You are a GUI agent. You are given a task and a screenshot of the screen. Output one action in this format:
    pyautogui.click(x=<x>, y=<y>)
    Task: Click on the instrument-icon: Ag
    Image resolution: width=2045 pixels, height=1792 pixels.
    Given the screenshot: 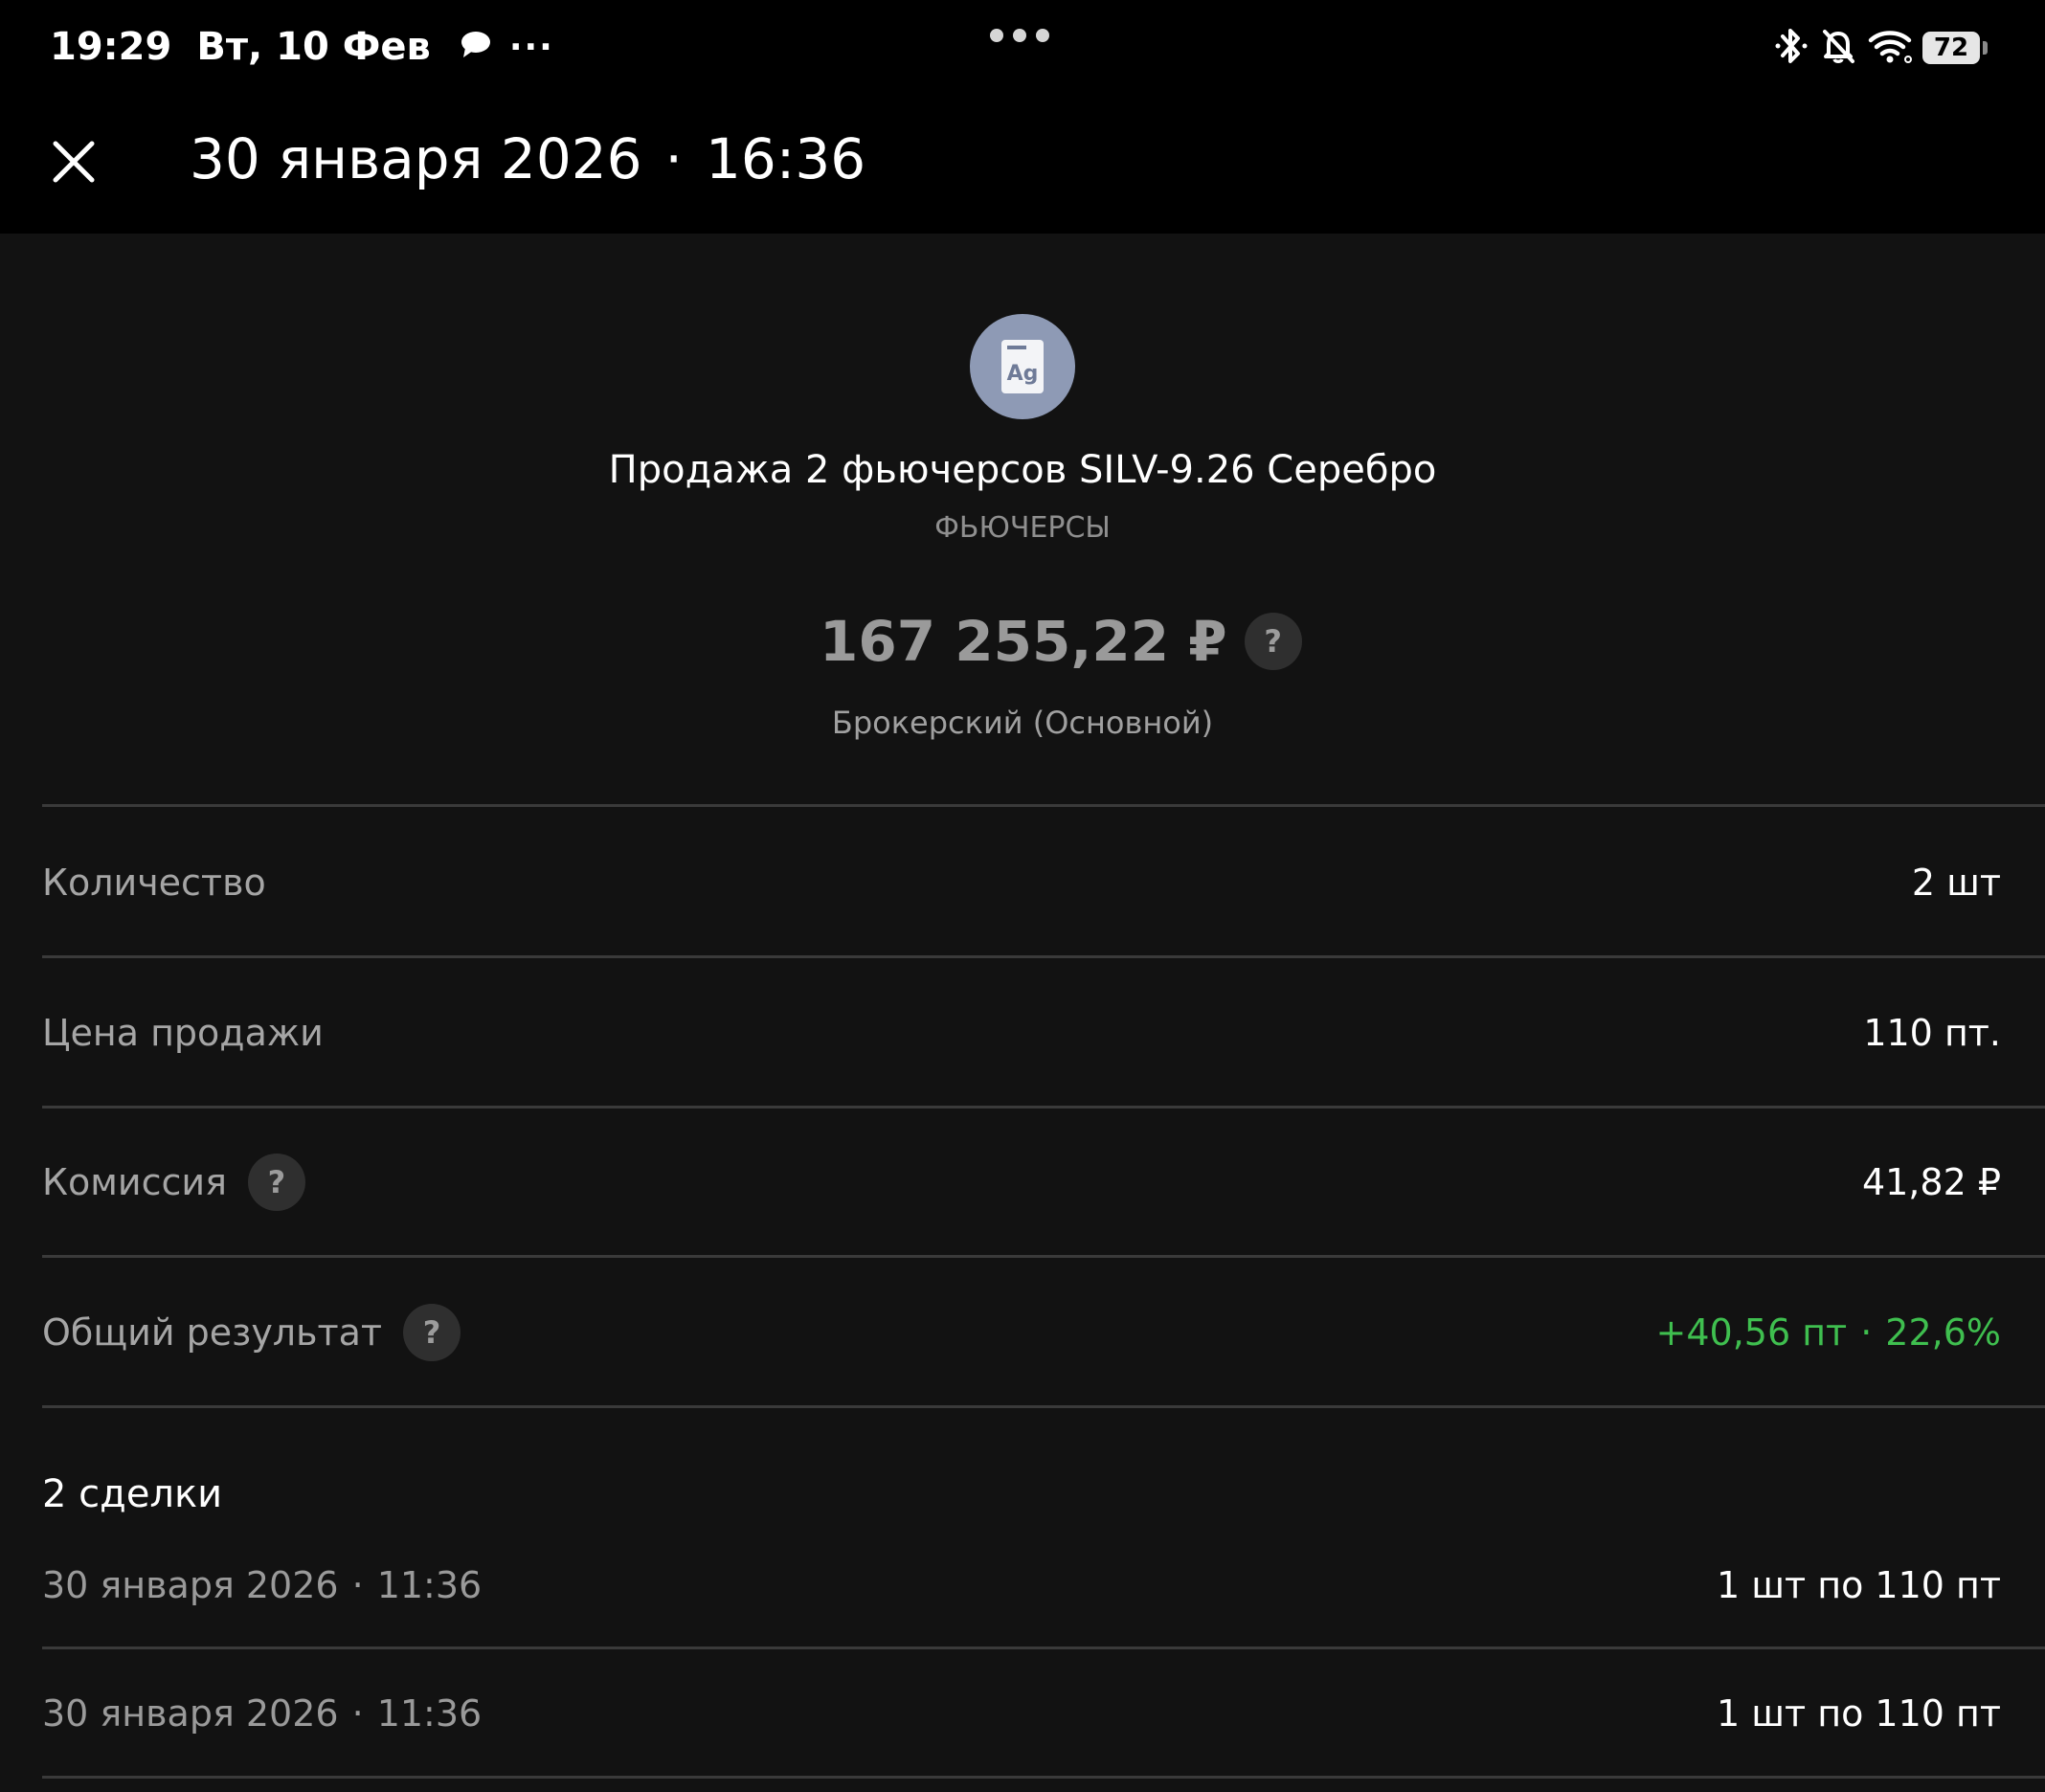 What is the action you would take?
    pyautogui.click(x=1022, y=367)
    